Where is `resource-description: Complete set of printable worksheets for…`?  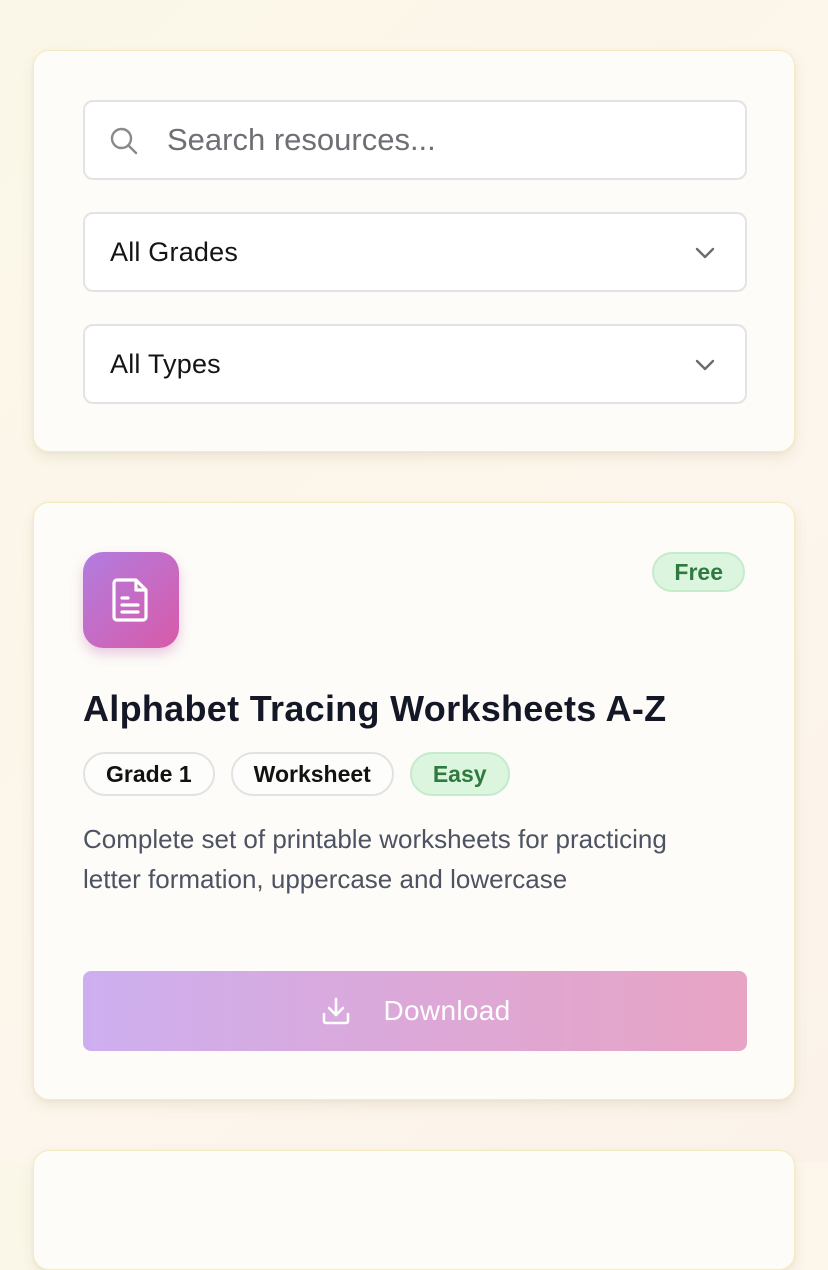 resource-description: Complete set of printable worksheets for… is located at coordinates (375, 859).